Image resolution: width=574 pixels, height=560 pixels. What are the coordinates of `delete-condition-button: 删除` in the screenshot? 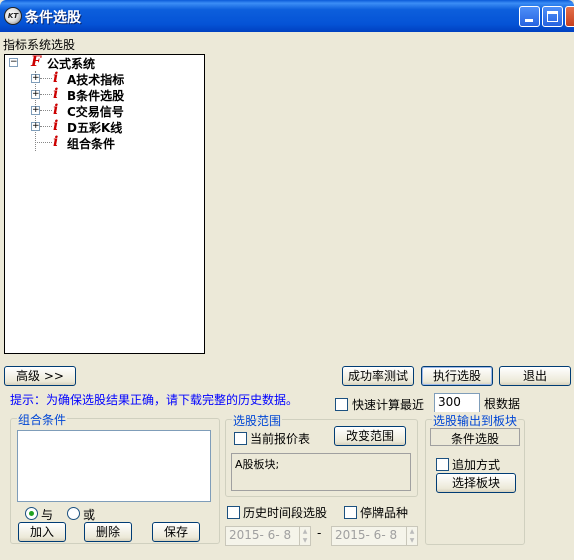 It's located at (108, 532).